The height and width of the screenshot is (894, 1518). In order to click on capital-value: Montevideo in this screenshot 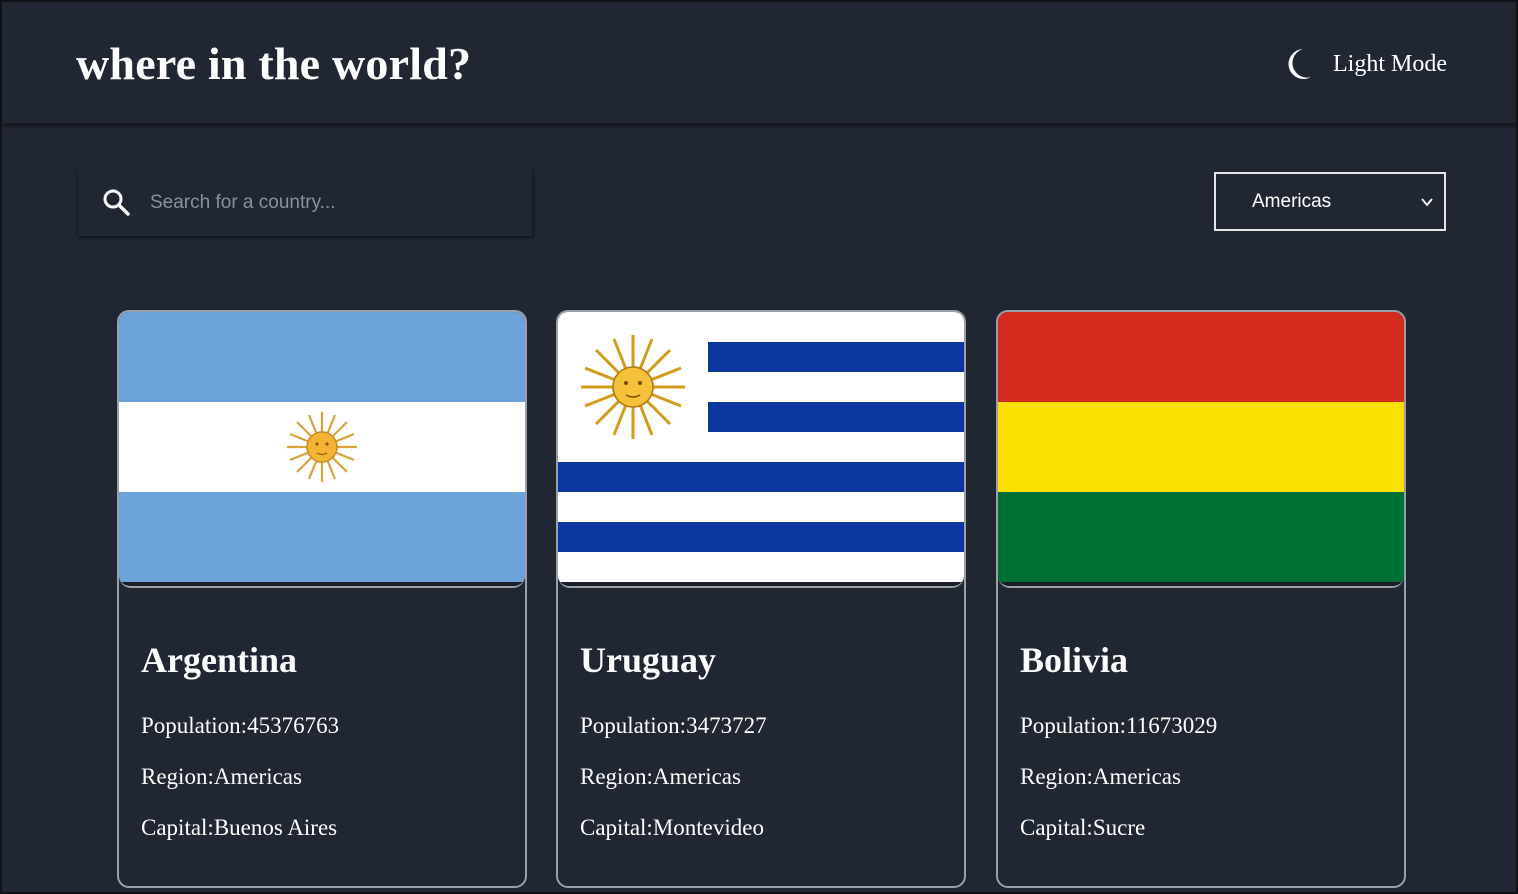, I will do `click(708, 827)`.